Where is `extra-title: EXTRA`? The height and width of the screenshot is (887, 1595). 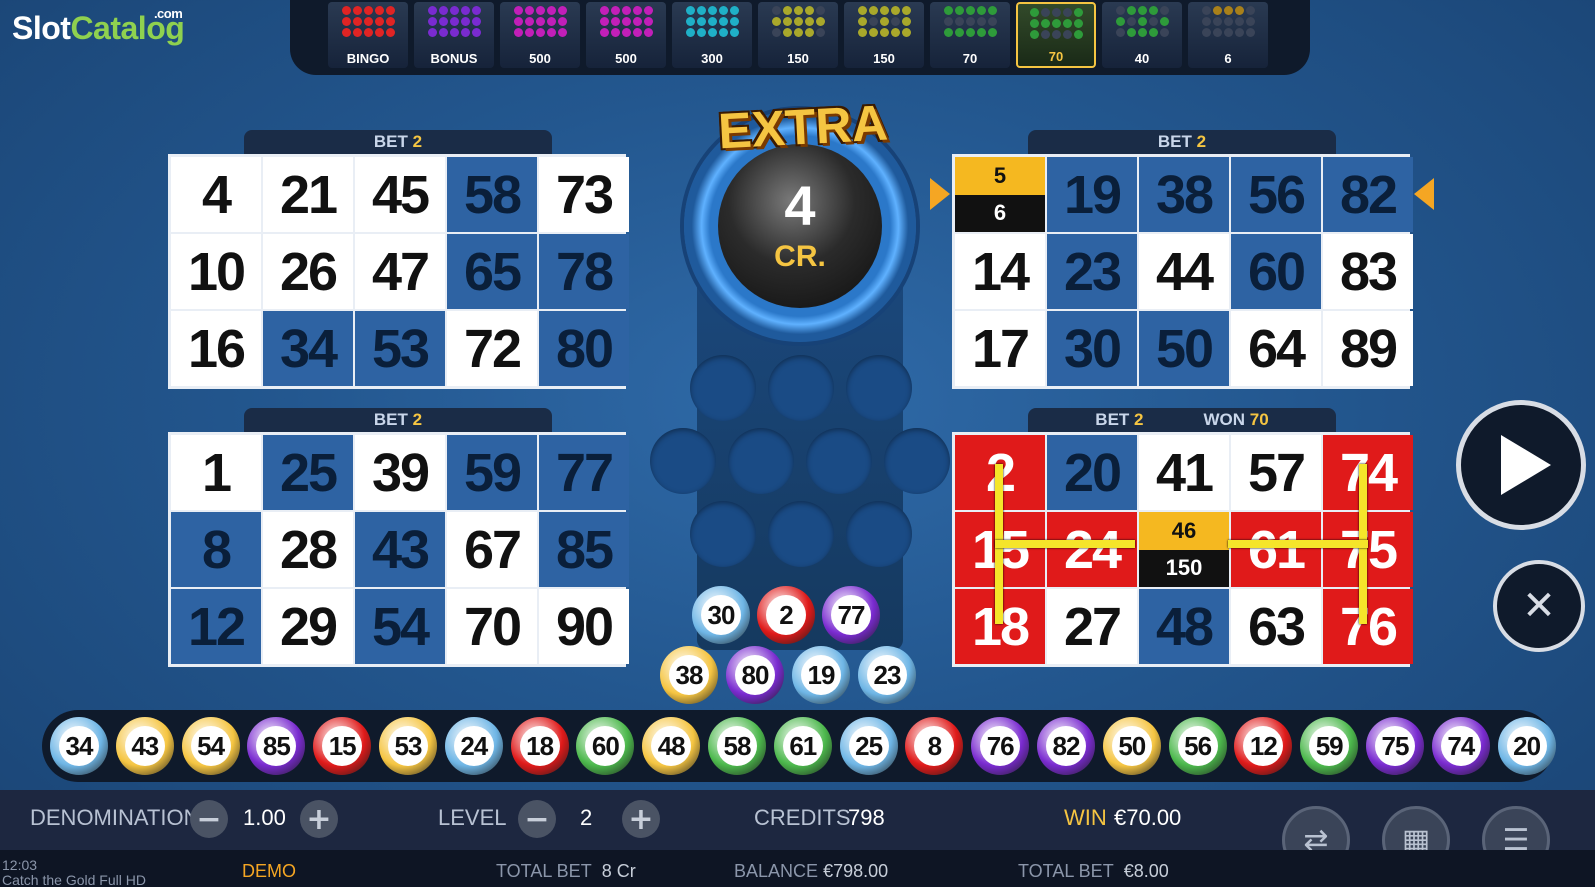
extra-title: EXTRA is located at coordinates (803, 127).